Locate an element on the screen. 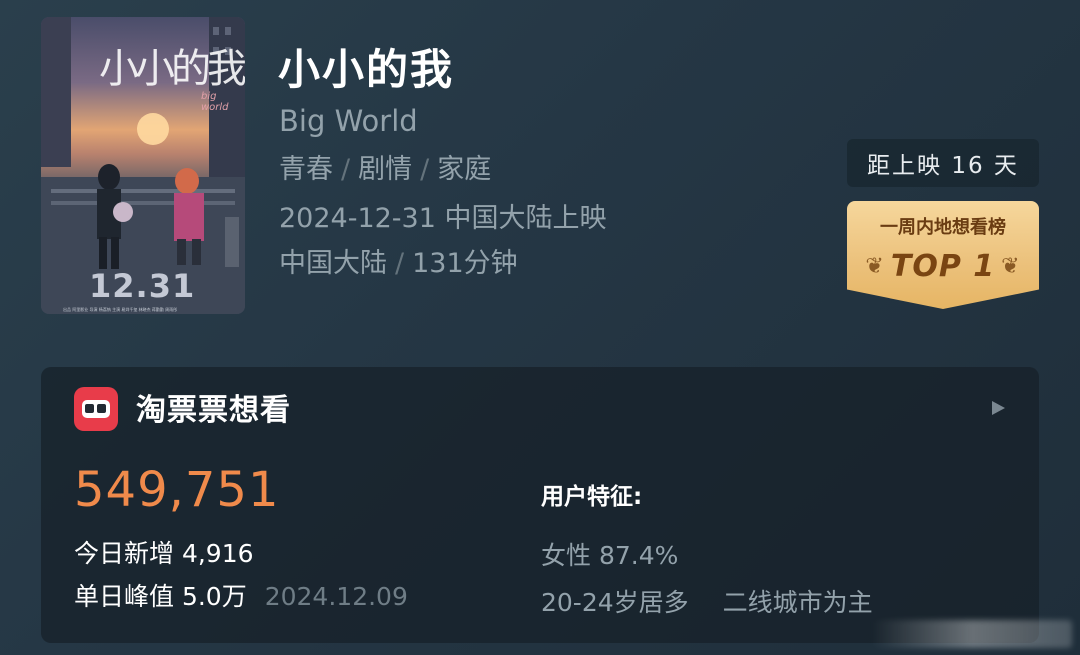 The width and height of the screenshot is (1080, 655). ranking-rank: ❦ TOP 1 ❦ is located at coordinates (943, 266).